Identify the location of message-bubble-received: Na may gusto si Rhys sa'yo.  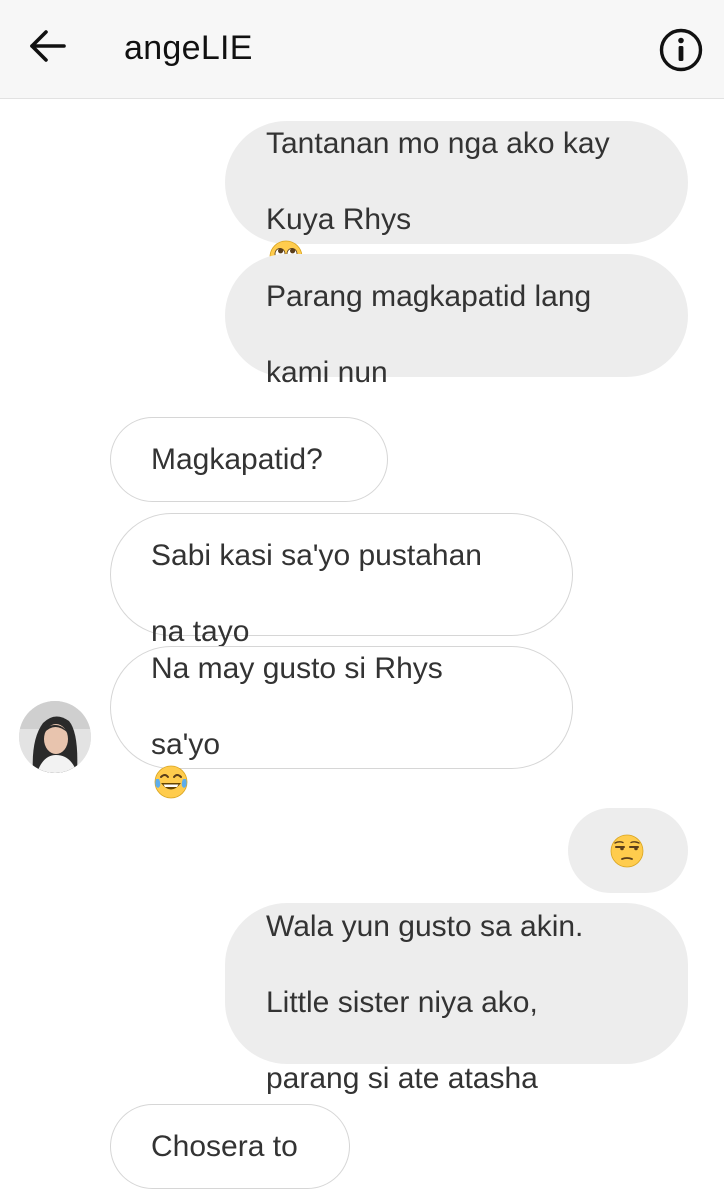
(341, 722).